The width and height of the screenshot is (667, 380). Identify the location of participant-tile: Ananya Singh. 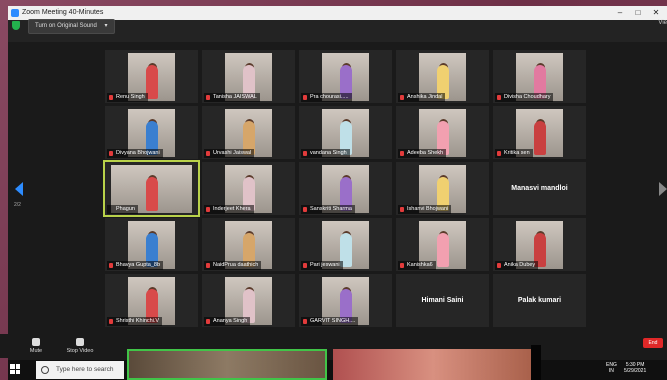
(248, 300).